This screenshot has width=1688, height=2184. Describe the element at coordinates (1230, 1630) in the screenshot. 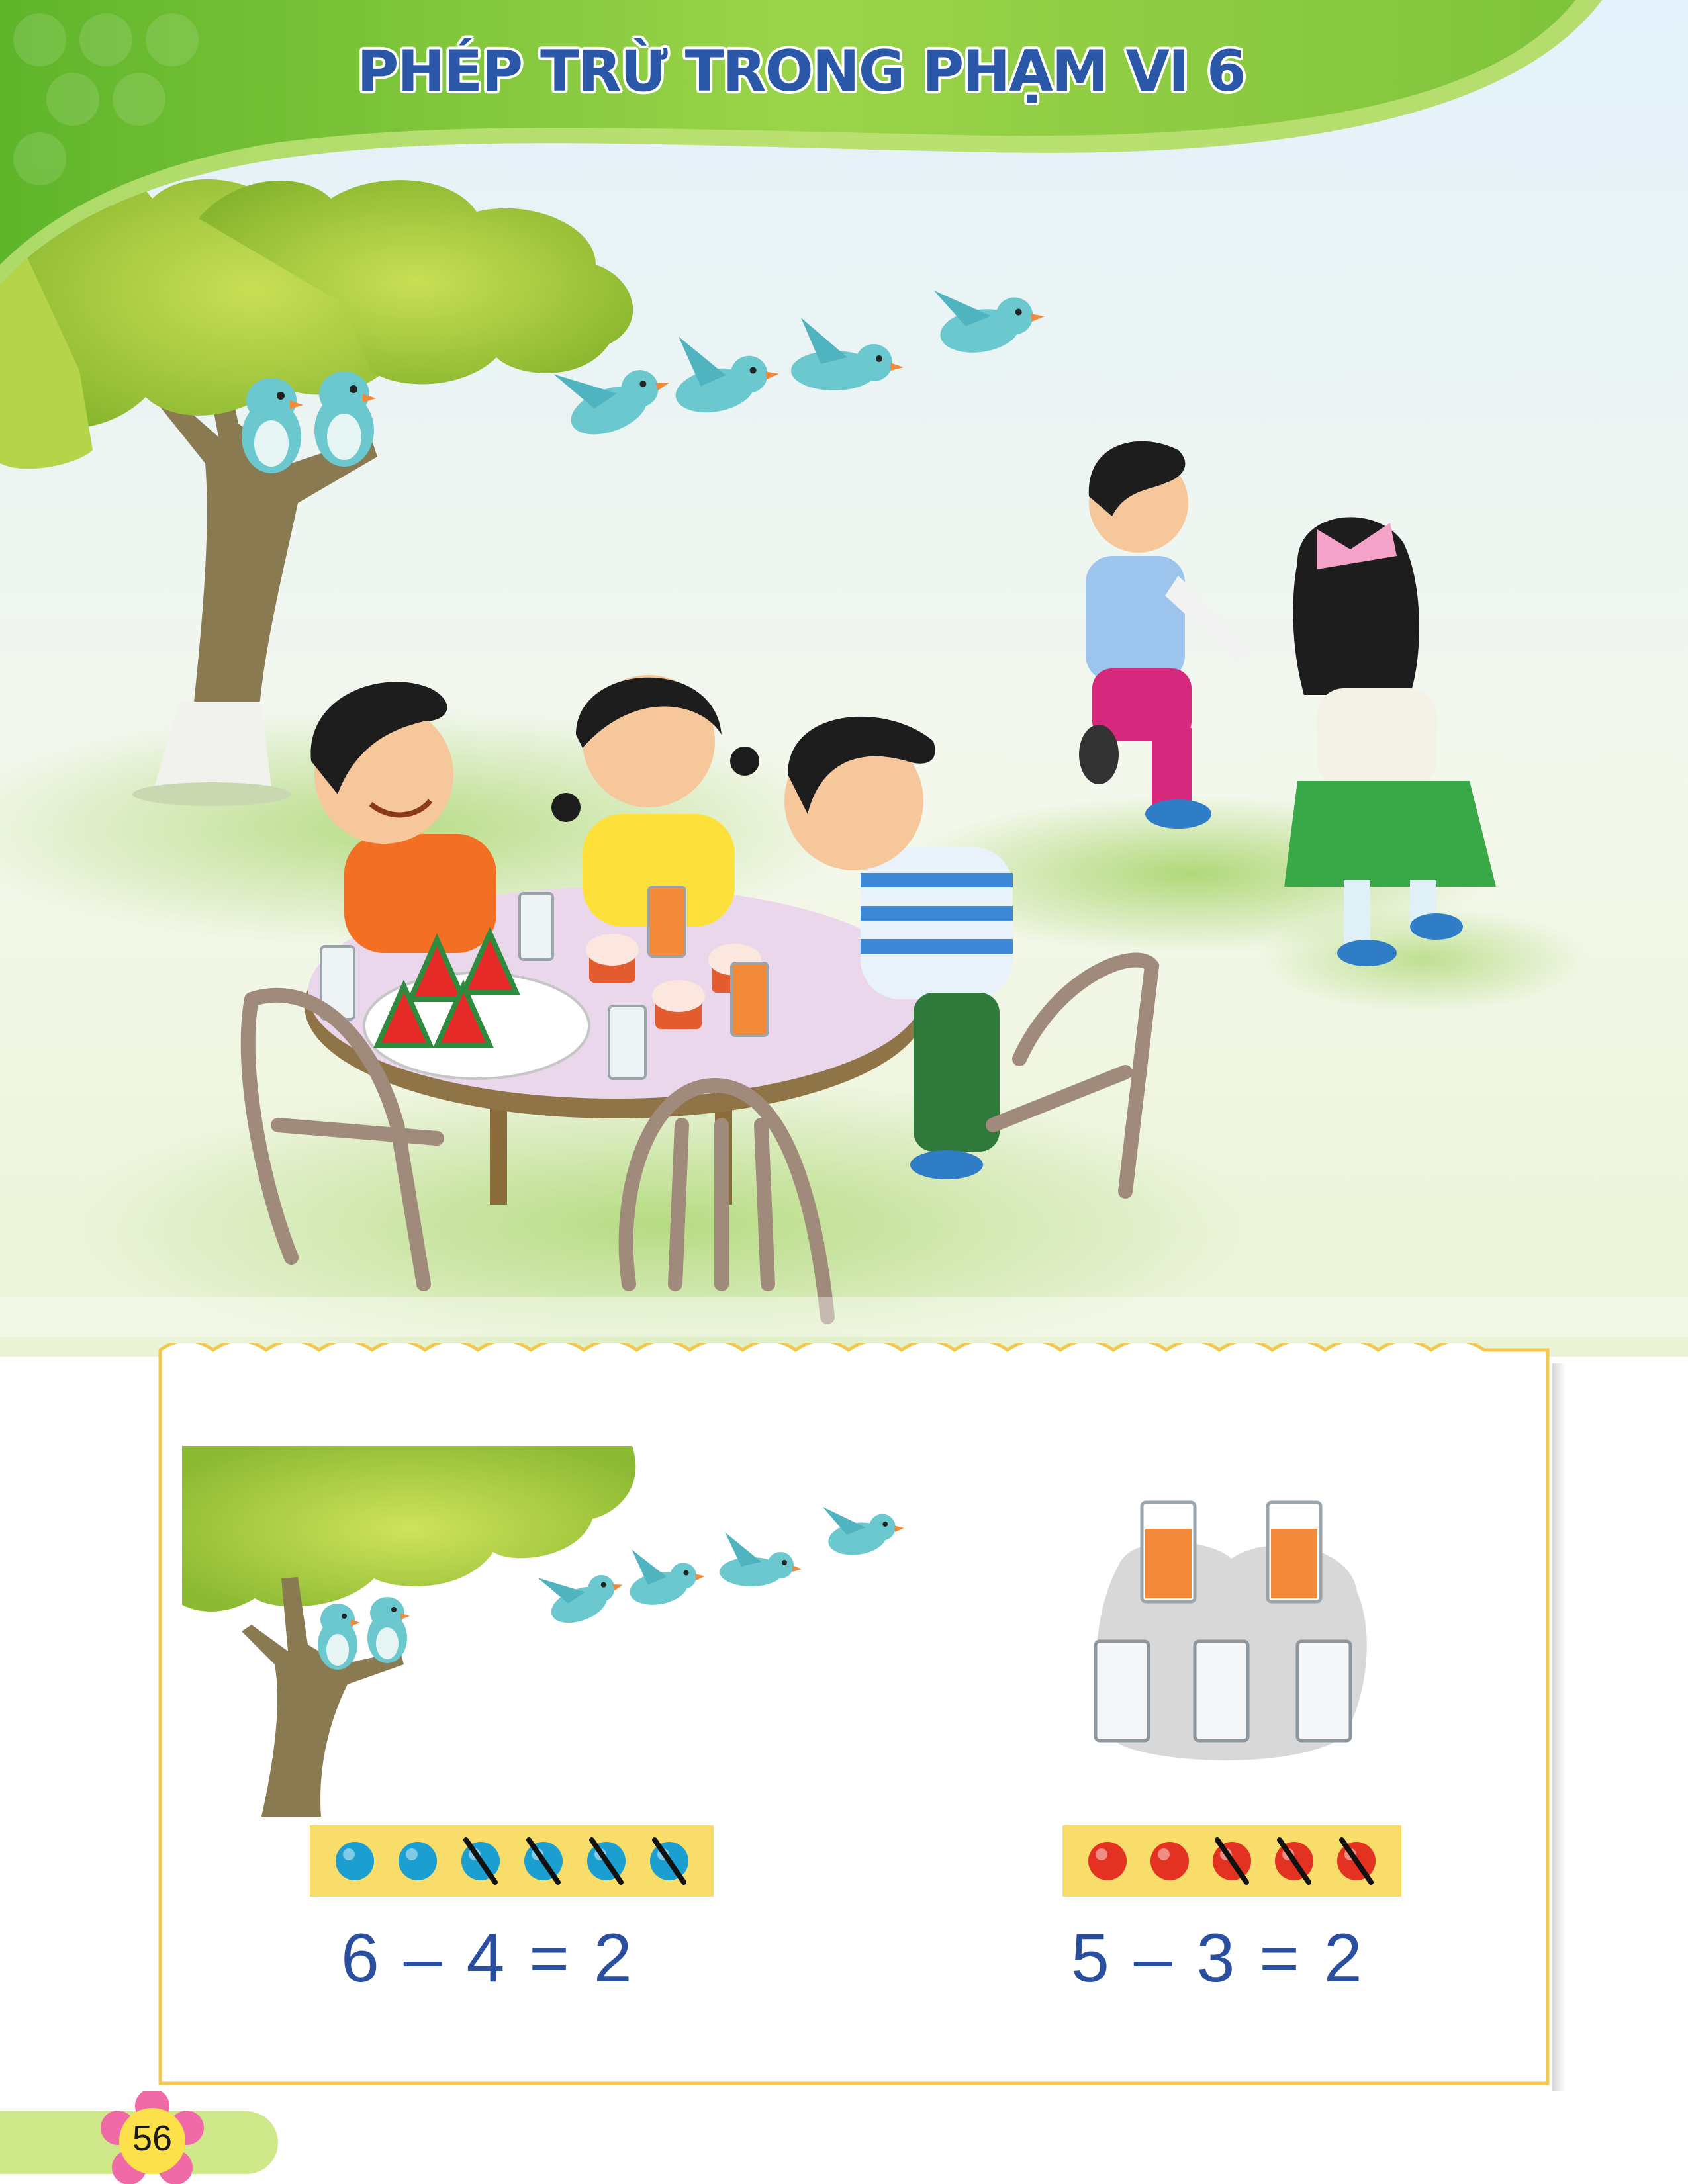

I see `glasses-picture` at that location.